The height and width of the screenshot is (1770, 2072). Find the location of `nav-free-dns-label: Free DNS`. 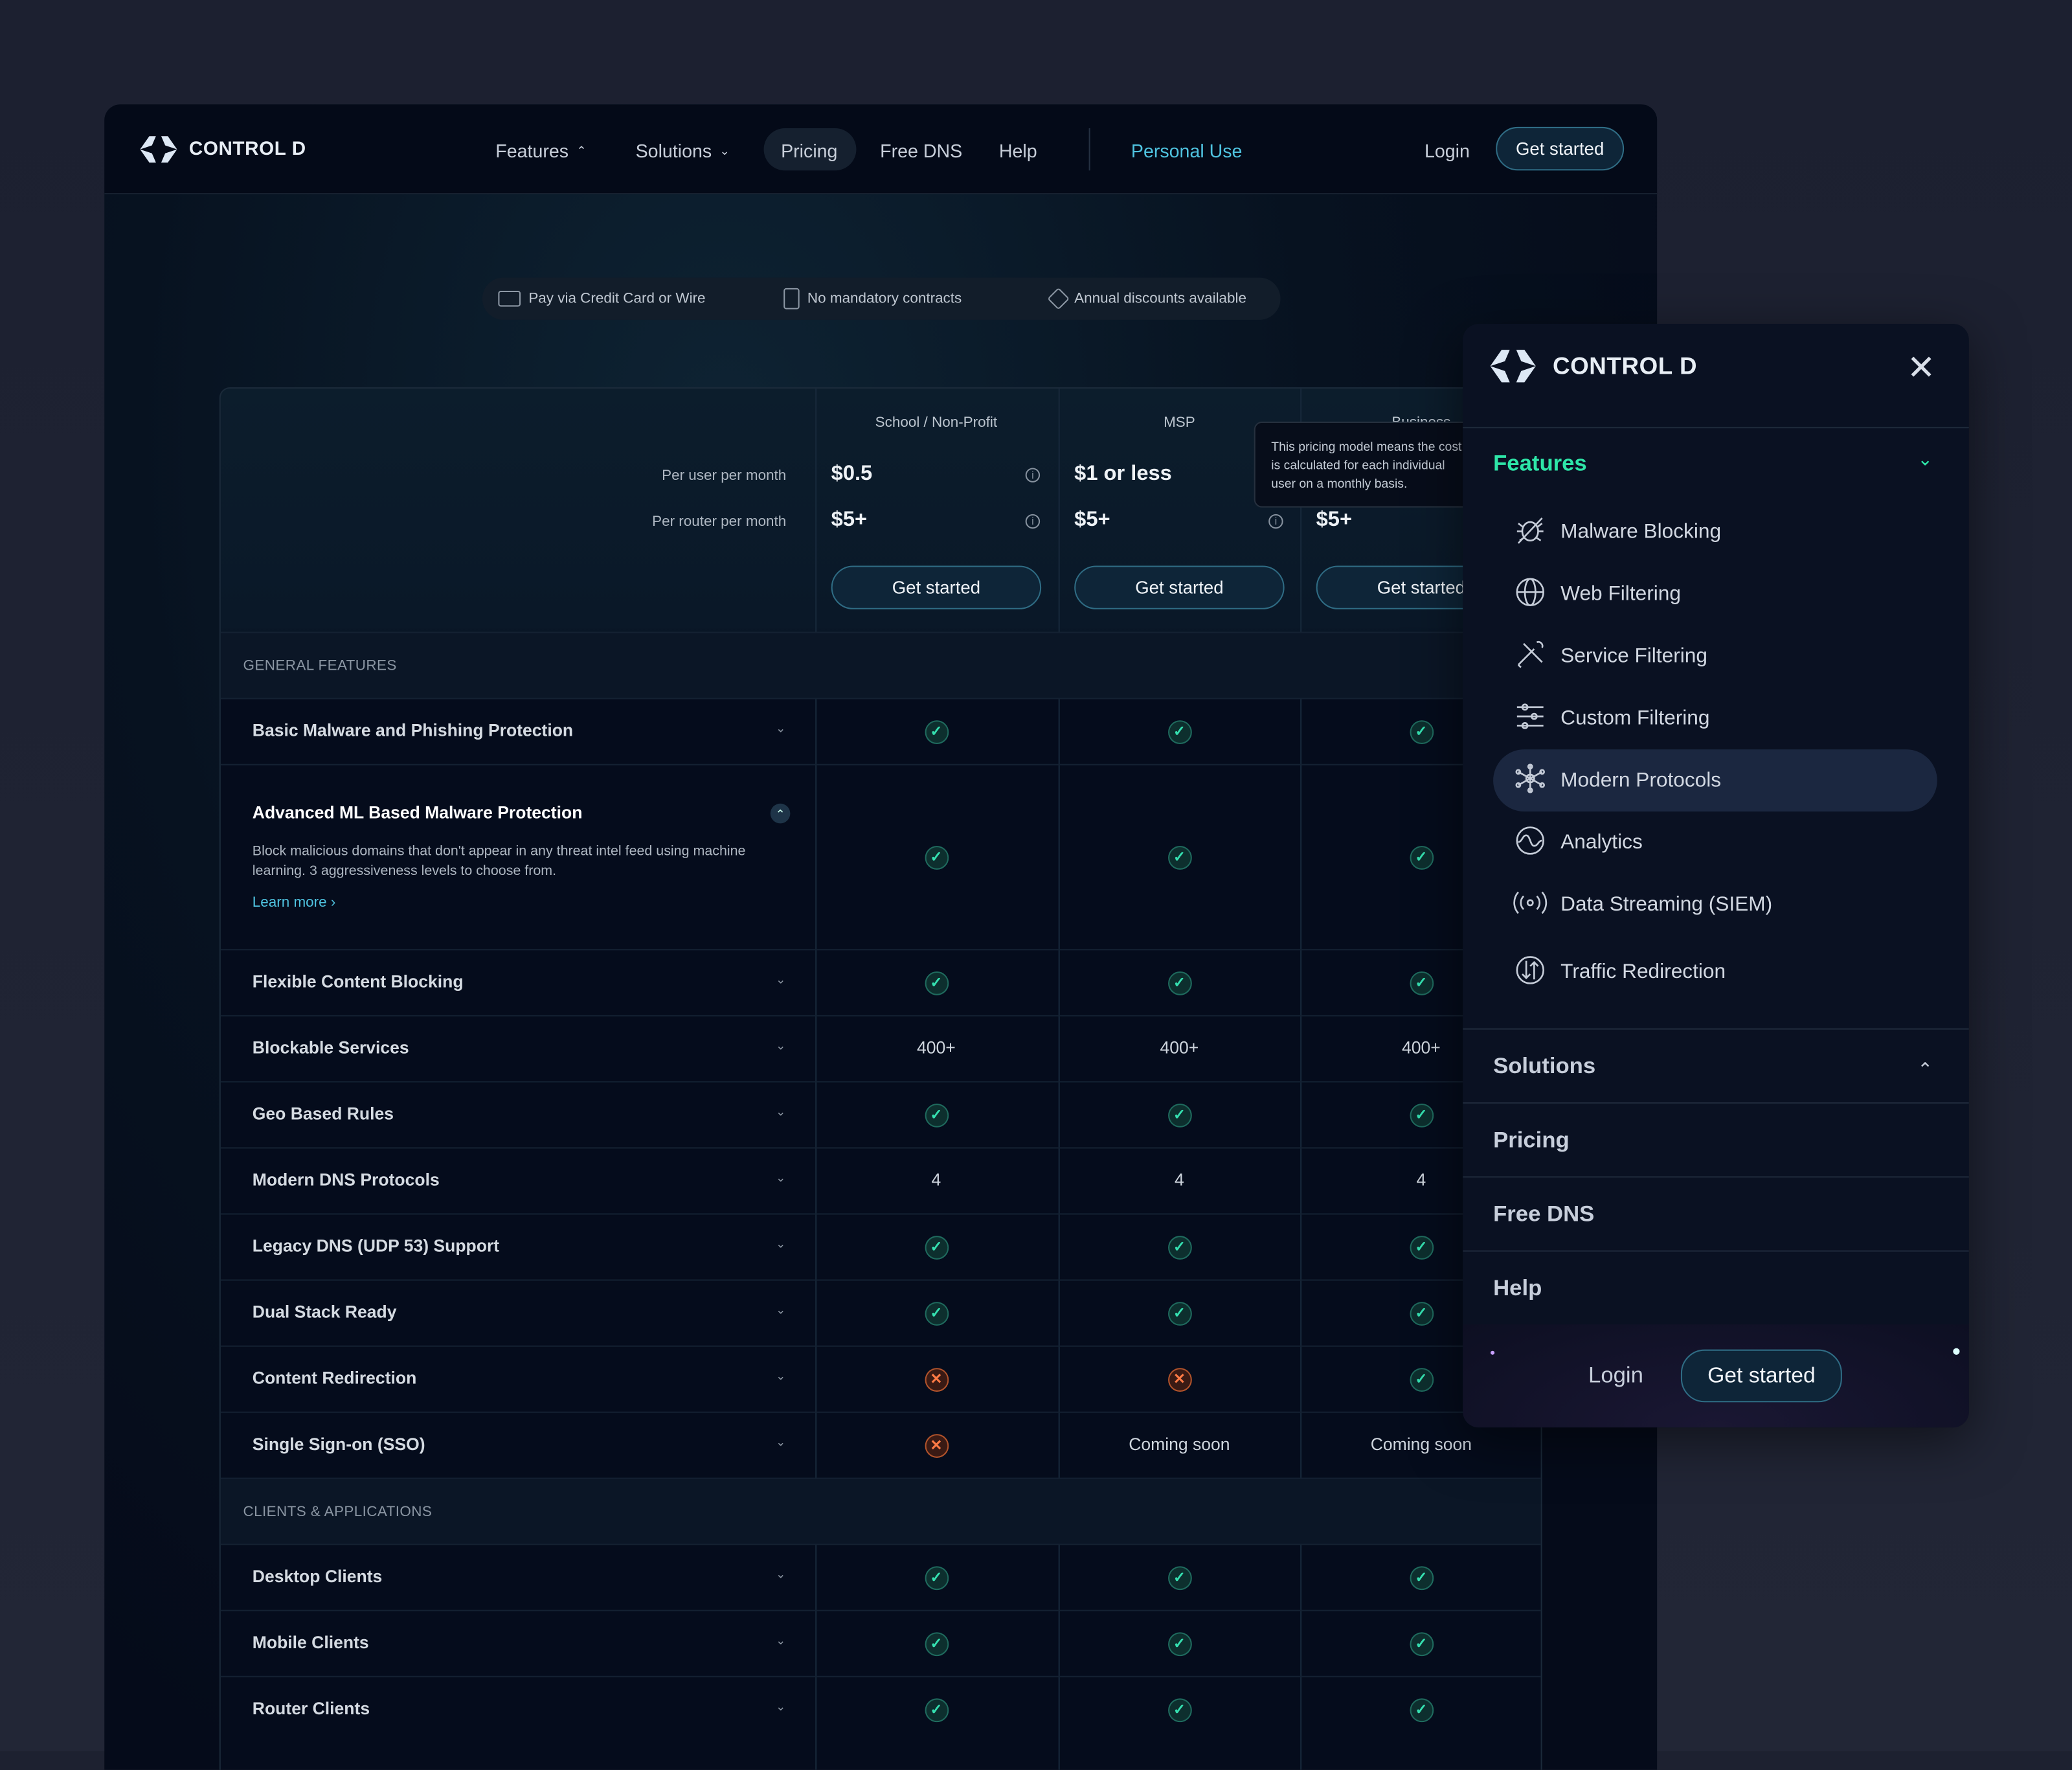

nav-free-dns-label: Free DNS is located at coordinates (921, 150).